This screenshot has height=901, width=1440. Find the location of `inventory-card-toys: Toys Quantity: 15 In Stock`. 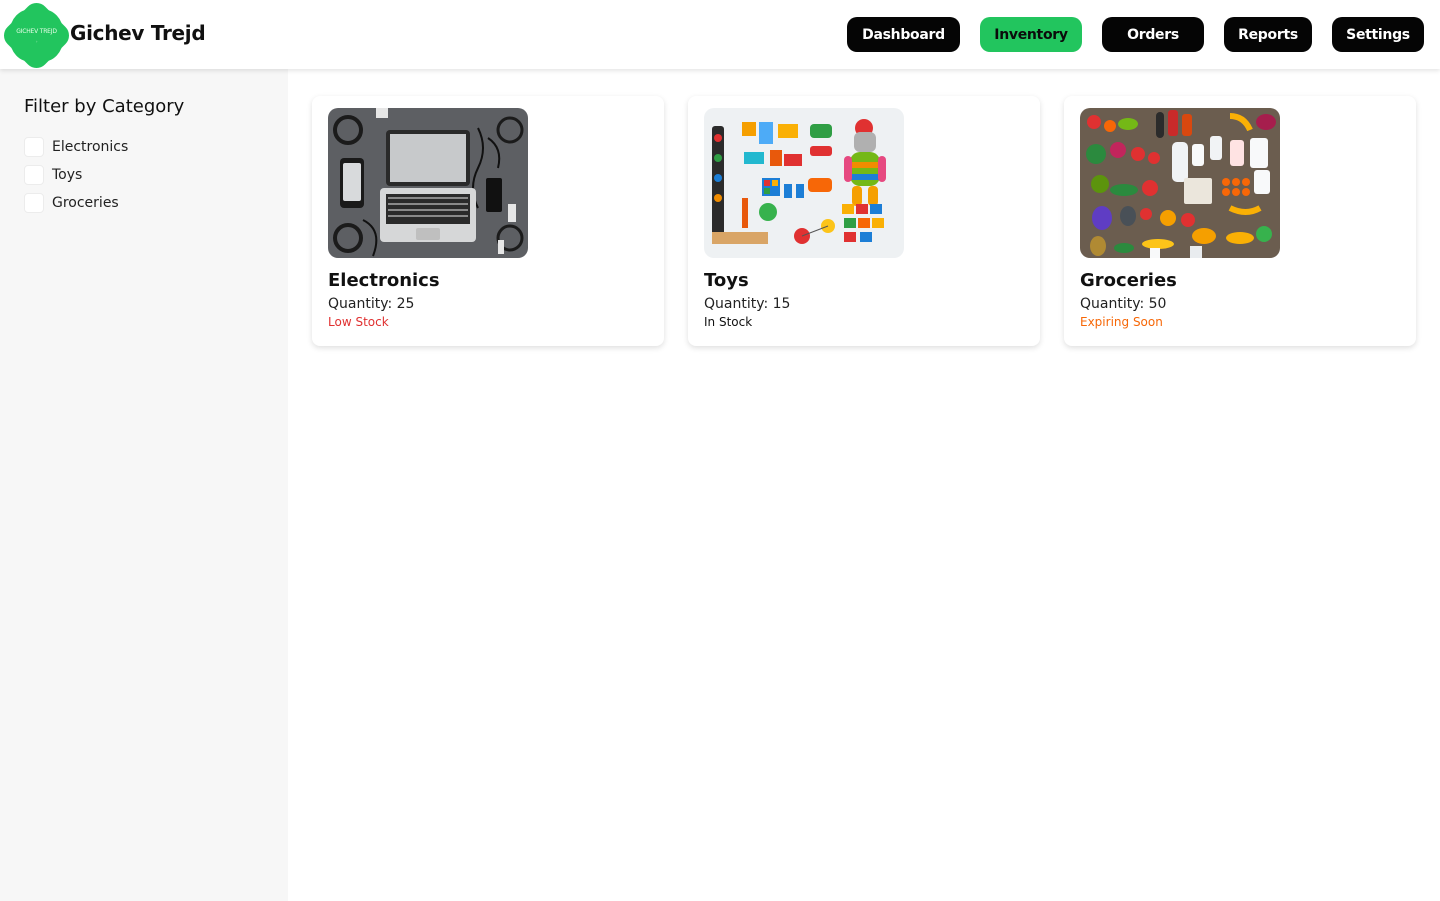

inventory-card-toys: Toys Quantity: 15 In Stock is located at coordinates (864, 221).